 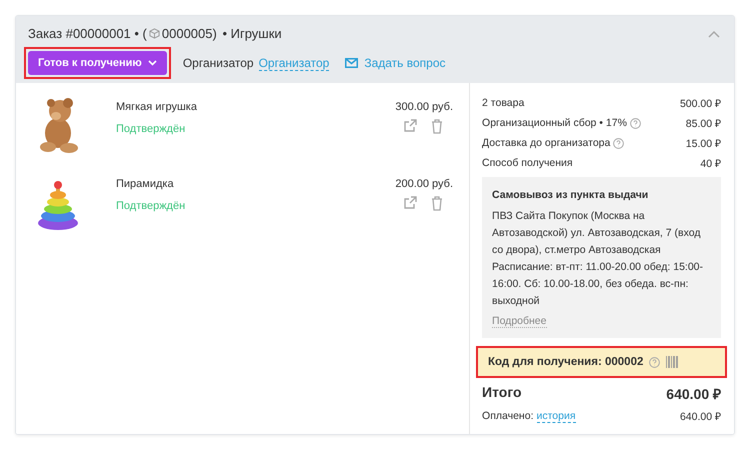 What do you see at coordinates (218, 63) in the screenshot?
I see `organizer-label: Организатор` at bounding box center [218, 63].